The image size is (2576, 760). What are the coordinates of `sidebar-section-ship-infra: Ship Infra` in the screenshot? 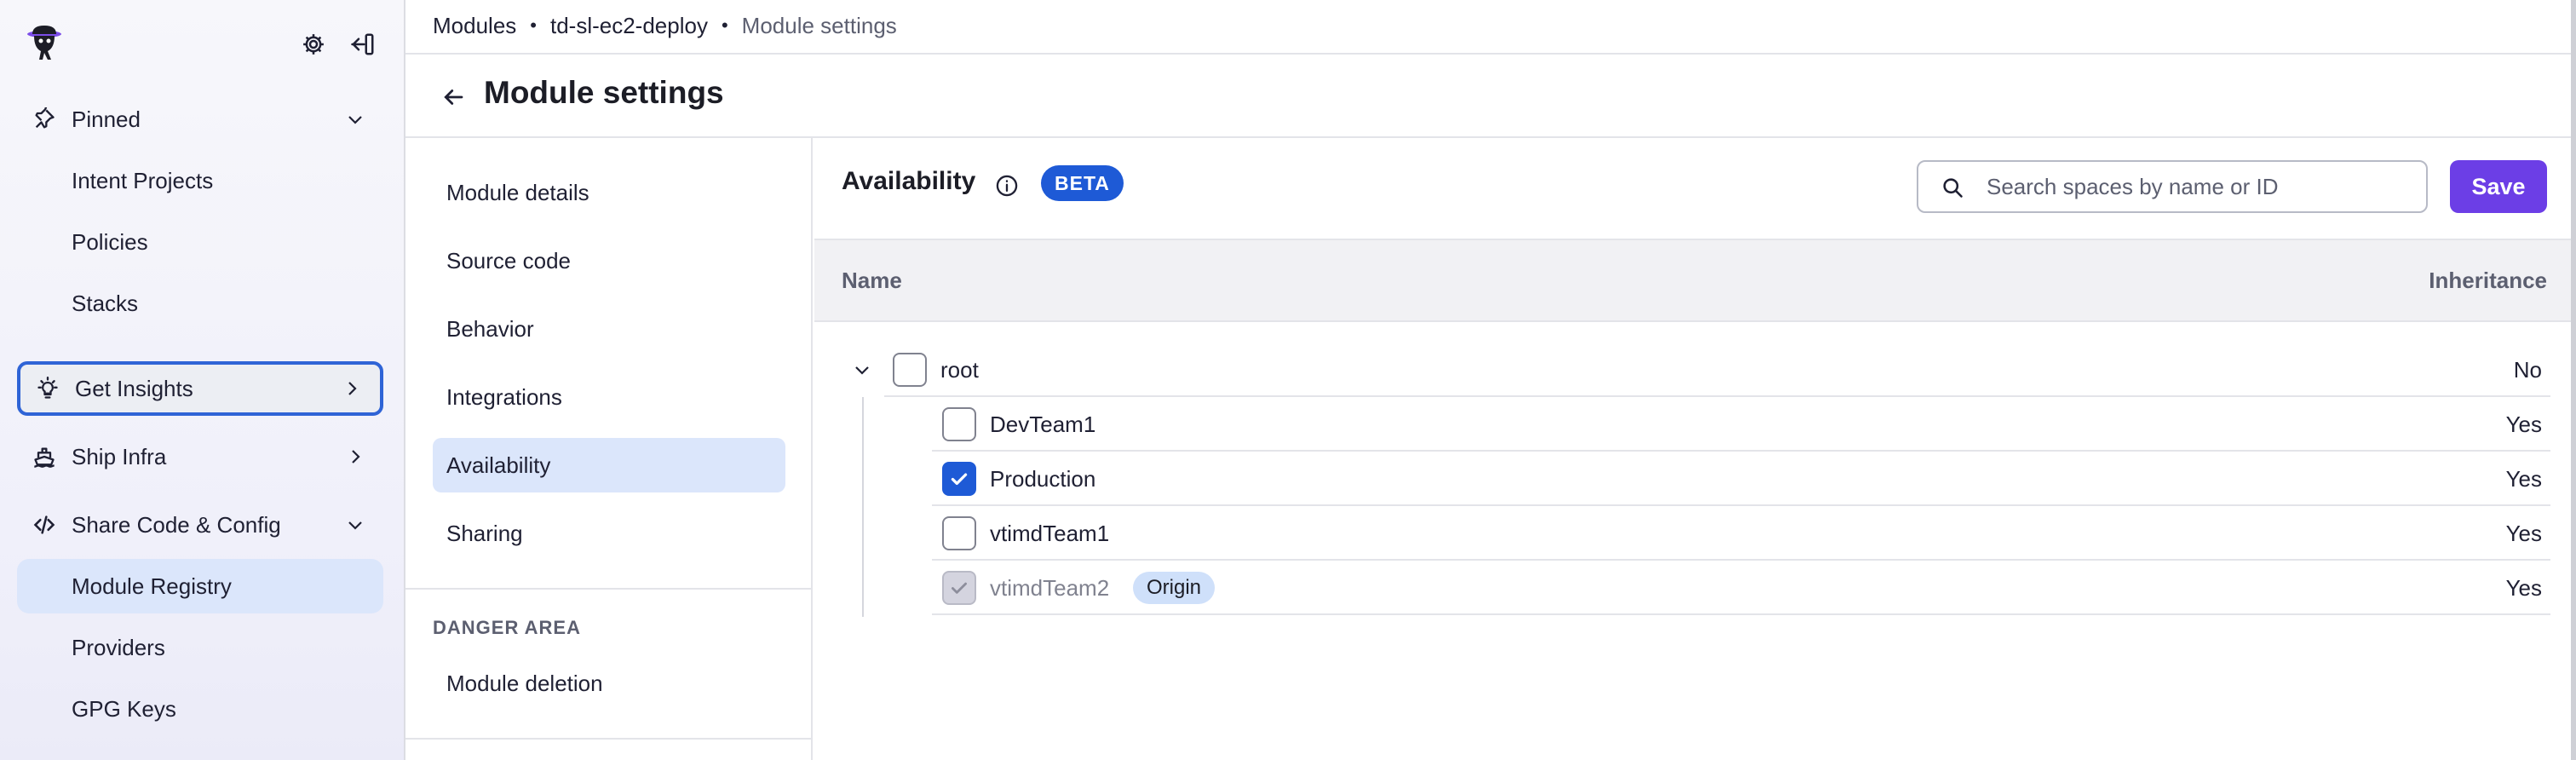 It's located at (200, 457).